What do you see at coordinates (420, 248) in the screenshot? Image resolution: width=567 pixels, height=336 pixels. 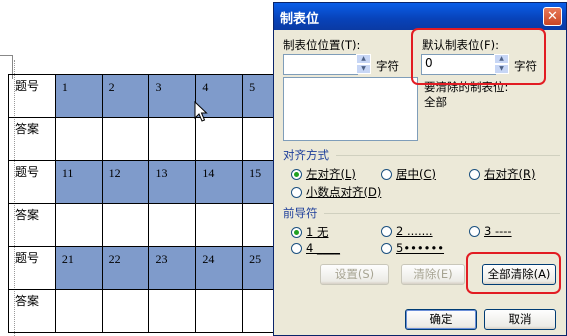 I see `radio-label: 5••••••` at bounding box center [420, 248].